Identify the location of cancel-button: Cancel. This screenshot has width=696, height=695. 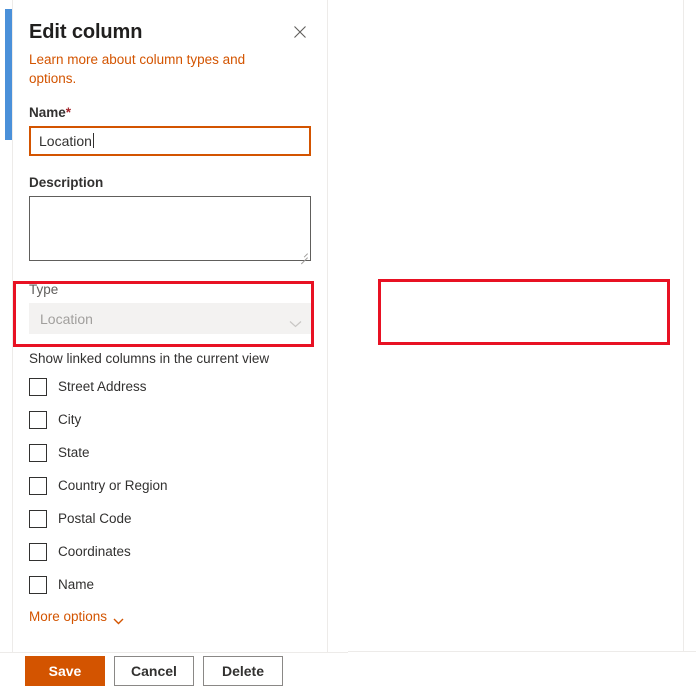
(154, 671).